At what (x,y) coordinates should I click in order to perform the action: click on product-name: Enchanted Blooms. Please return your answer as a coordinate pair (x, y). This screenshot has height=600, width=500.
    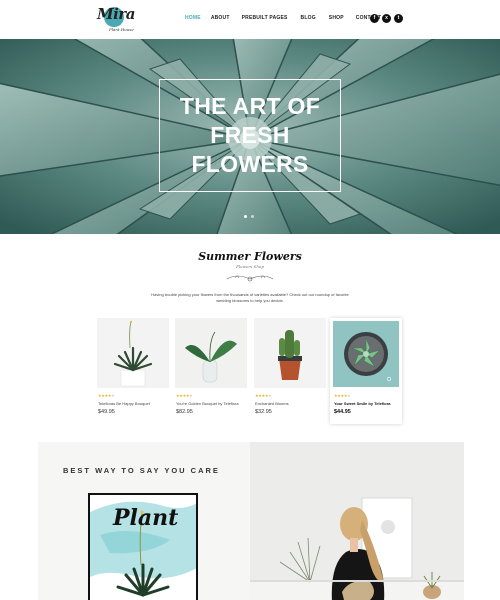
    Looking at the image, I should click on (272, 403).